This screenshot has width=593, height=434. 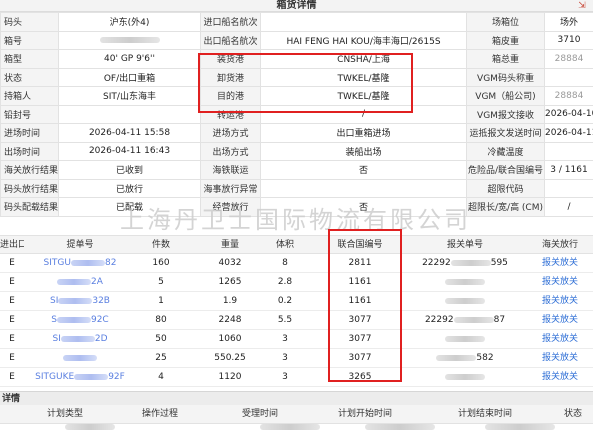 What do you see at coordinates (568, 133) in the screenshot?
I see `detail-value: 2026-04-11 15:09` at bounding box center [568, 133].